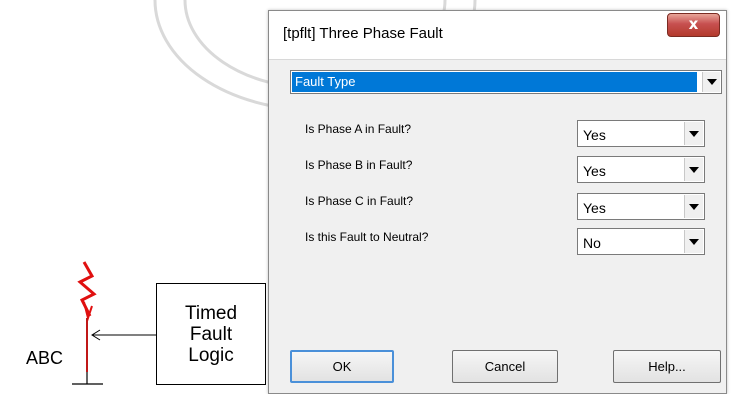  What do you see at coordinates (367, 237) in the screenshot?
I see `neutral-label: Is this Fault to Neutral?` at bounding box center [367, 237].